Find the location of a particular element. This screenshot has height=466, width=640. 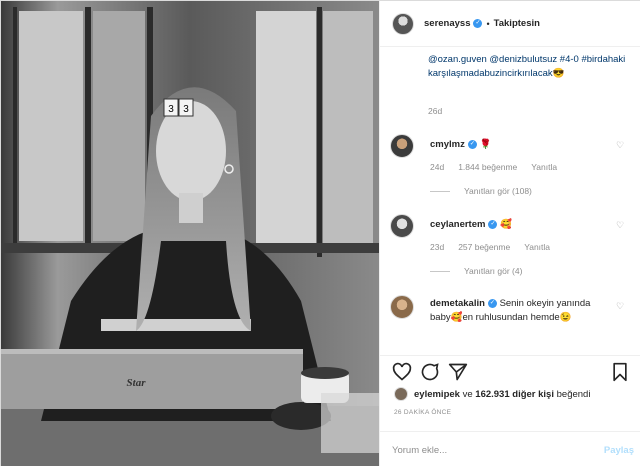

like-heart-icon is located at coordinates (402, 372).